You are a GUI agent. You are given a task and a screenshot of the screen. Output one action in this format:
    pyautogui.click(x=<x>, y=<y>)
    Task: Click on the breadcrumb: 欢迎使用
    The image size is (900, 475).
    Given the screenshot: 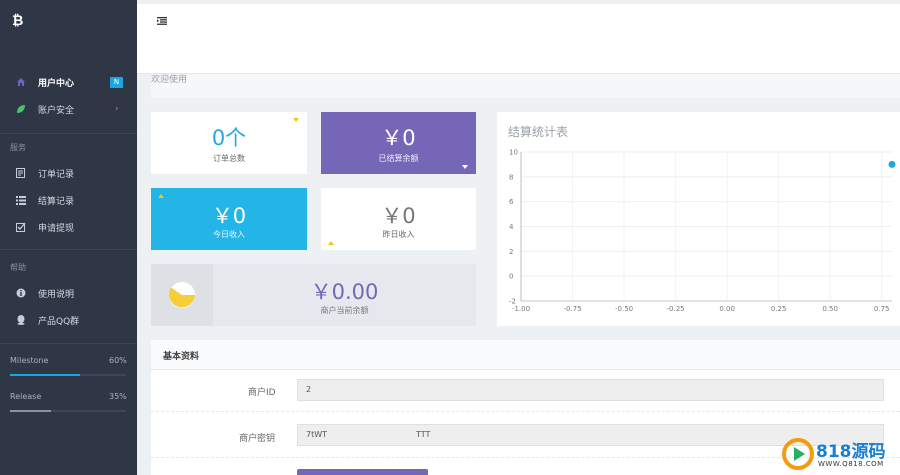 What is the action you would take?
    pyautogui.click(x=525, y=86)
    